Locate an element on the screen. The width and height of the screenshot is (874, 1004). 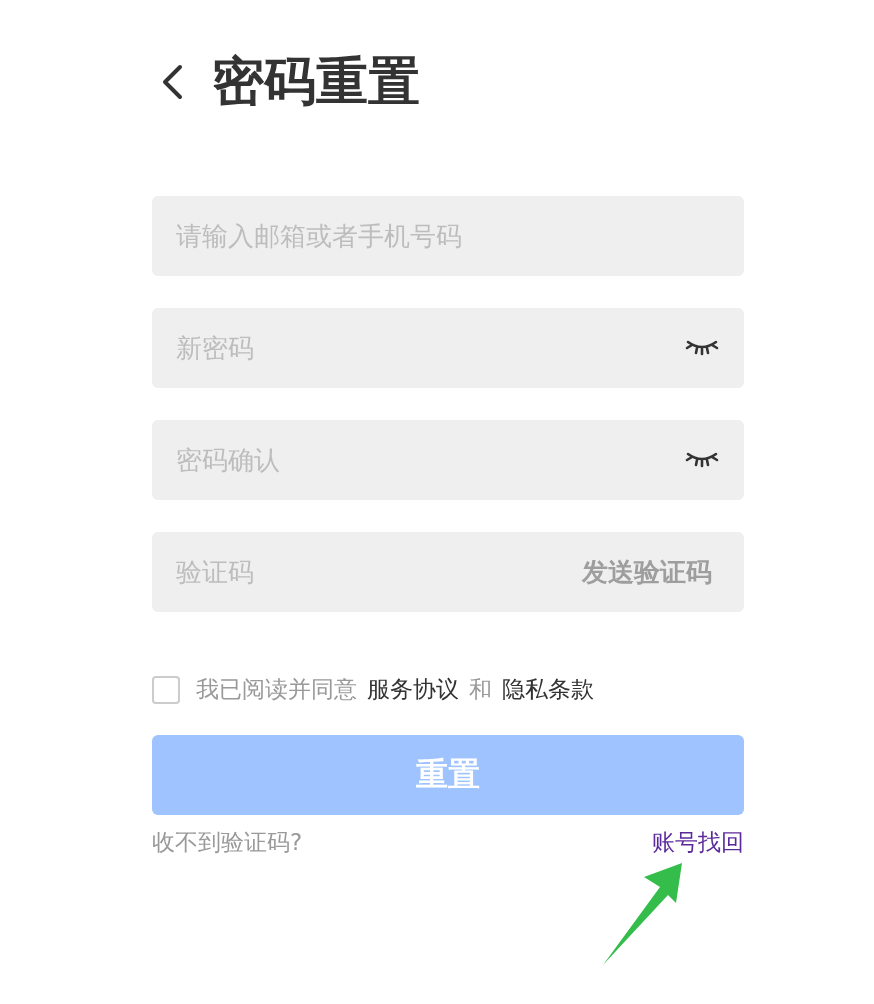
send-code-button: 发送验证码 is located at coordinates (651, 572).